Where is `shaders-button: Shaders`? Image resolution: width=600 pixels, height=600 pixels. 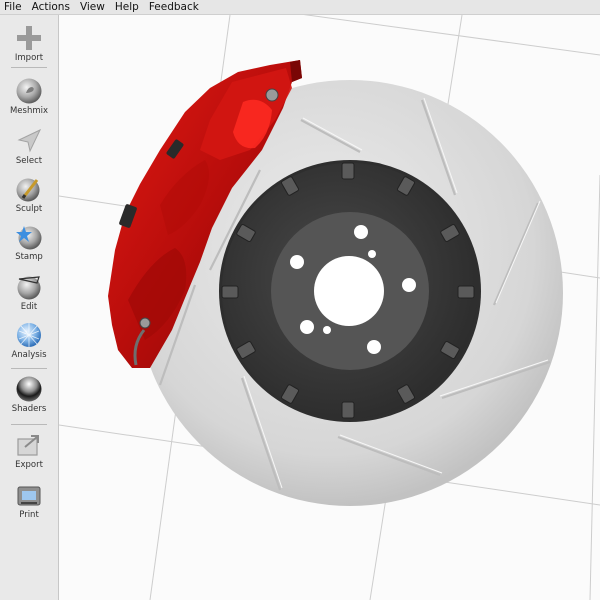
shaders-button: Shaders is located at coordinates (29, 394).